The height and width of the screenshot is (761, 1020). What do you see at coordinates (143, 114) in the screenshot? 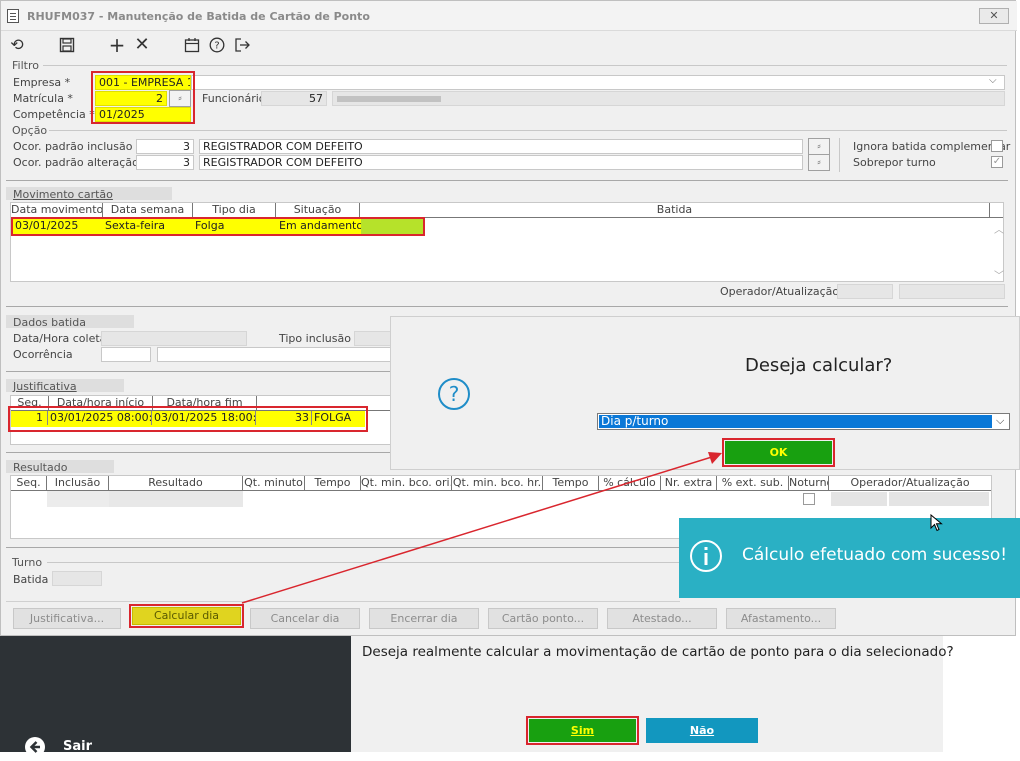
I see `competencia-field: 01/2025` at bounding box center [143, 114].